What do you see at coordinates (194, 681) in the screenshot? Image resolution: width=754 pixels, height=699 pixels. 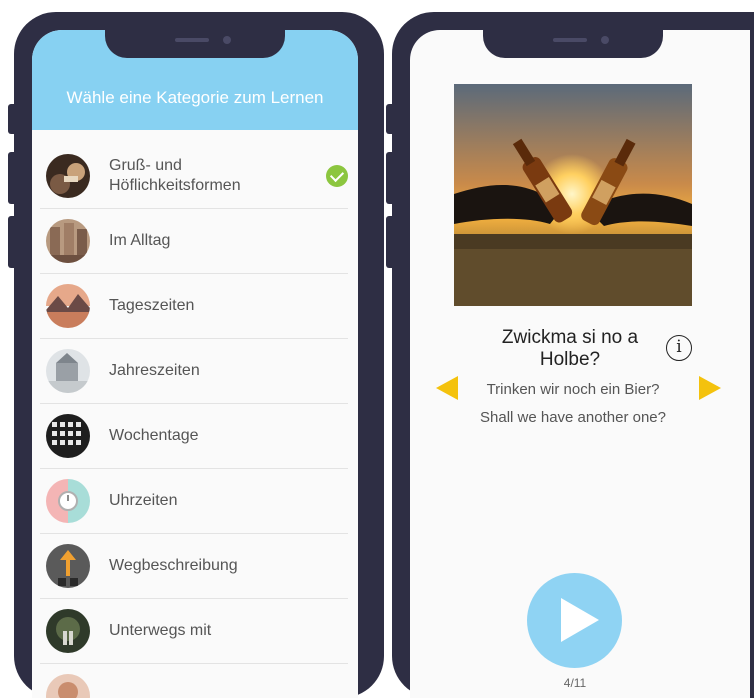 I see `category-item-next` at bounding box center [194, 681].